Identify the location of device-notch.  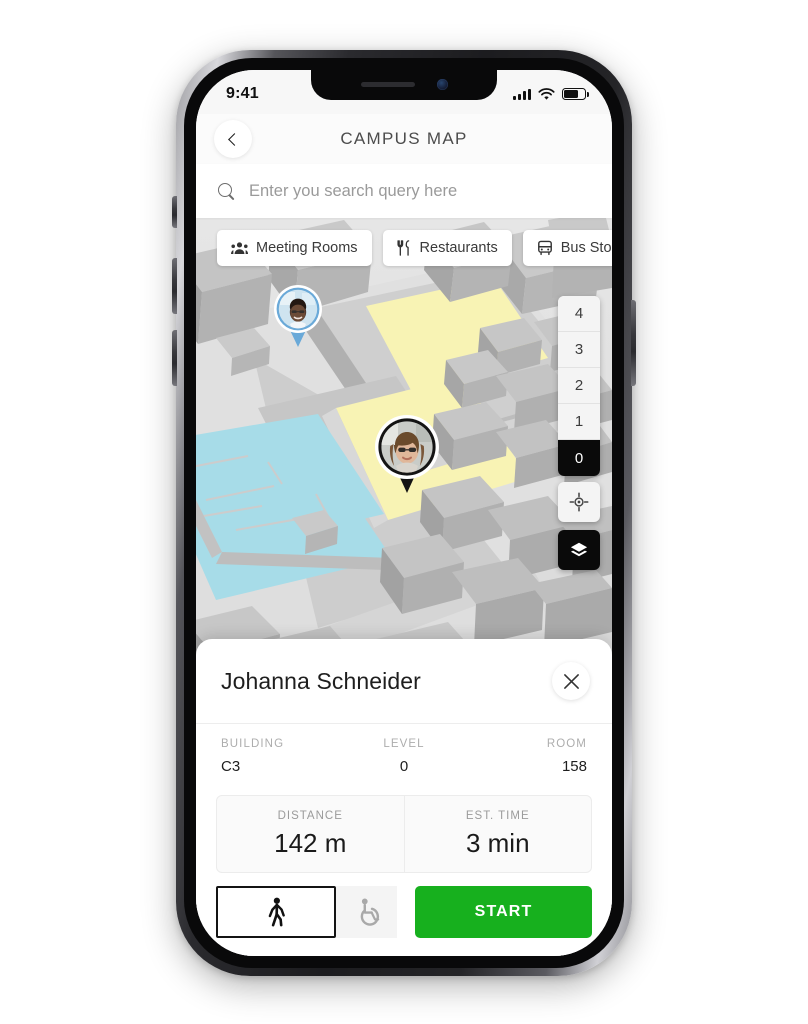
(404, 85).